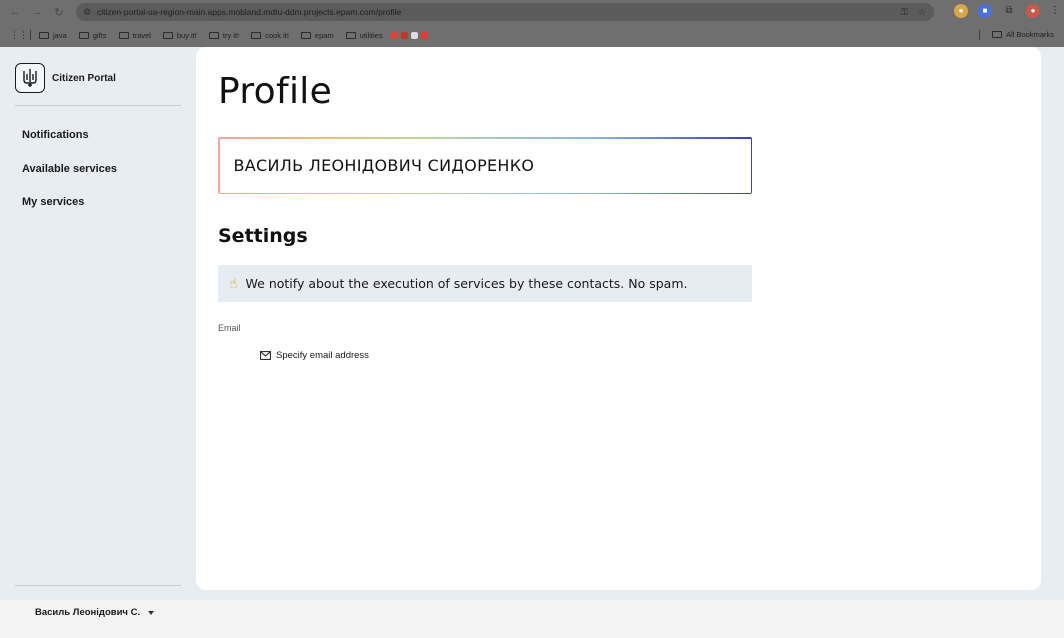 The image size is (1064, 638). I want to click on bookmark-favicons, so click(409, 35).